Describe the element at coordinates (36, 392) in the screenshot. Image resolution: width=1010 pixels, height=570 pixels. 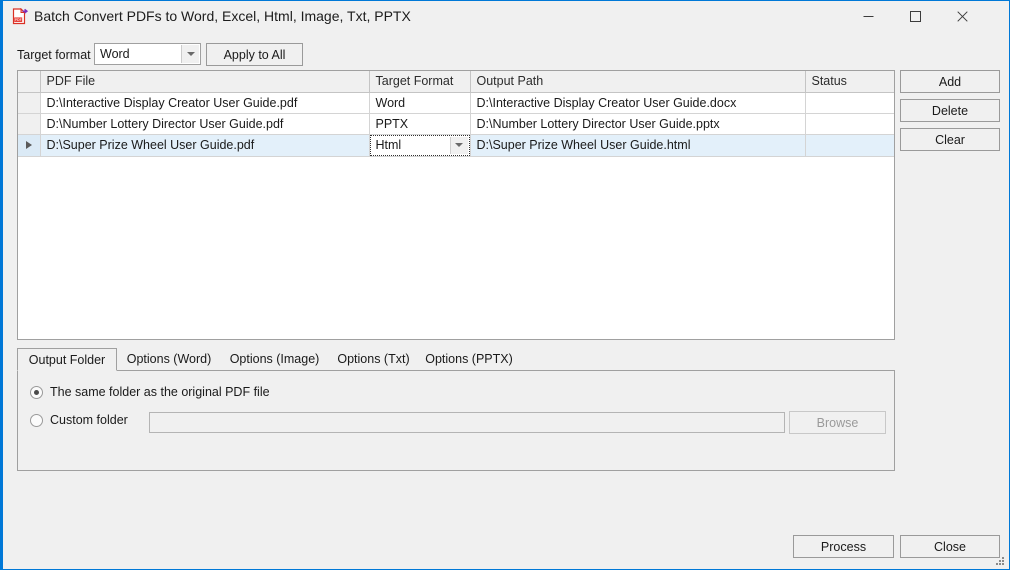
I see `same-folder-radio` at that location.